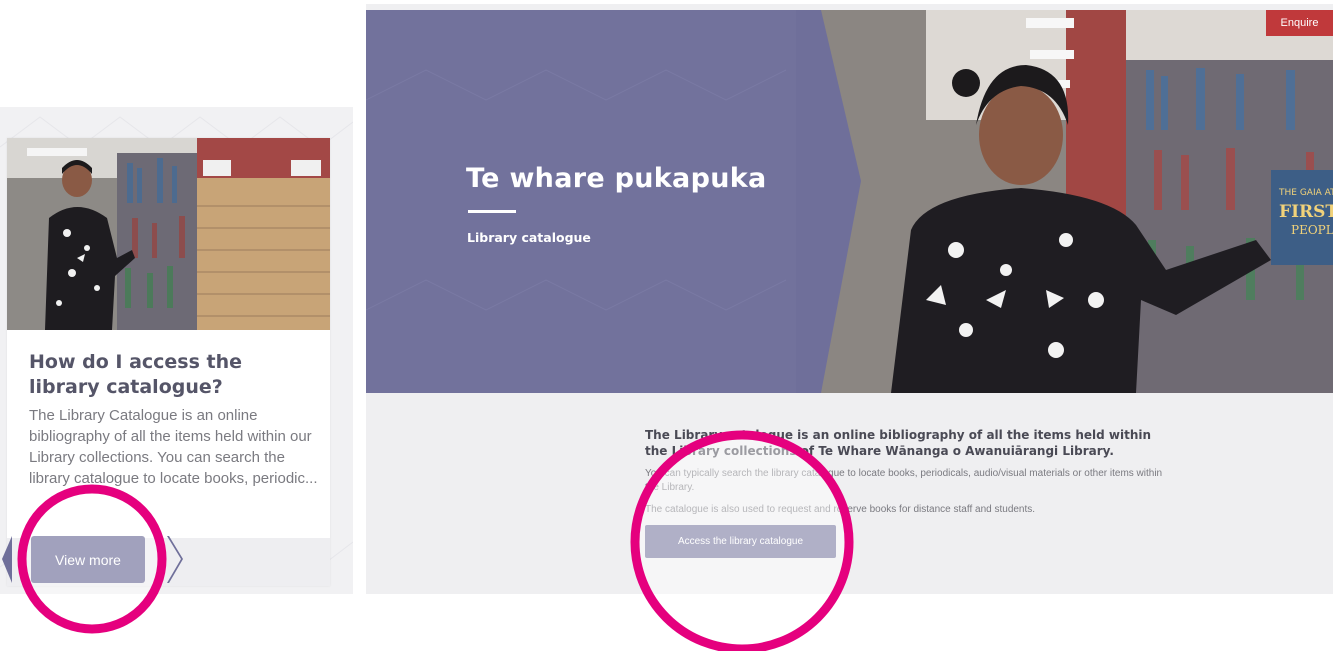 The width and height of the screenshot is (1333, 651). What do you see at coordinates (492, 211) in the screenshot?
I see `title-underline` at bounding box center [492, 211].